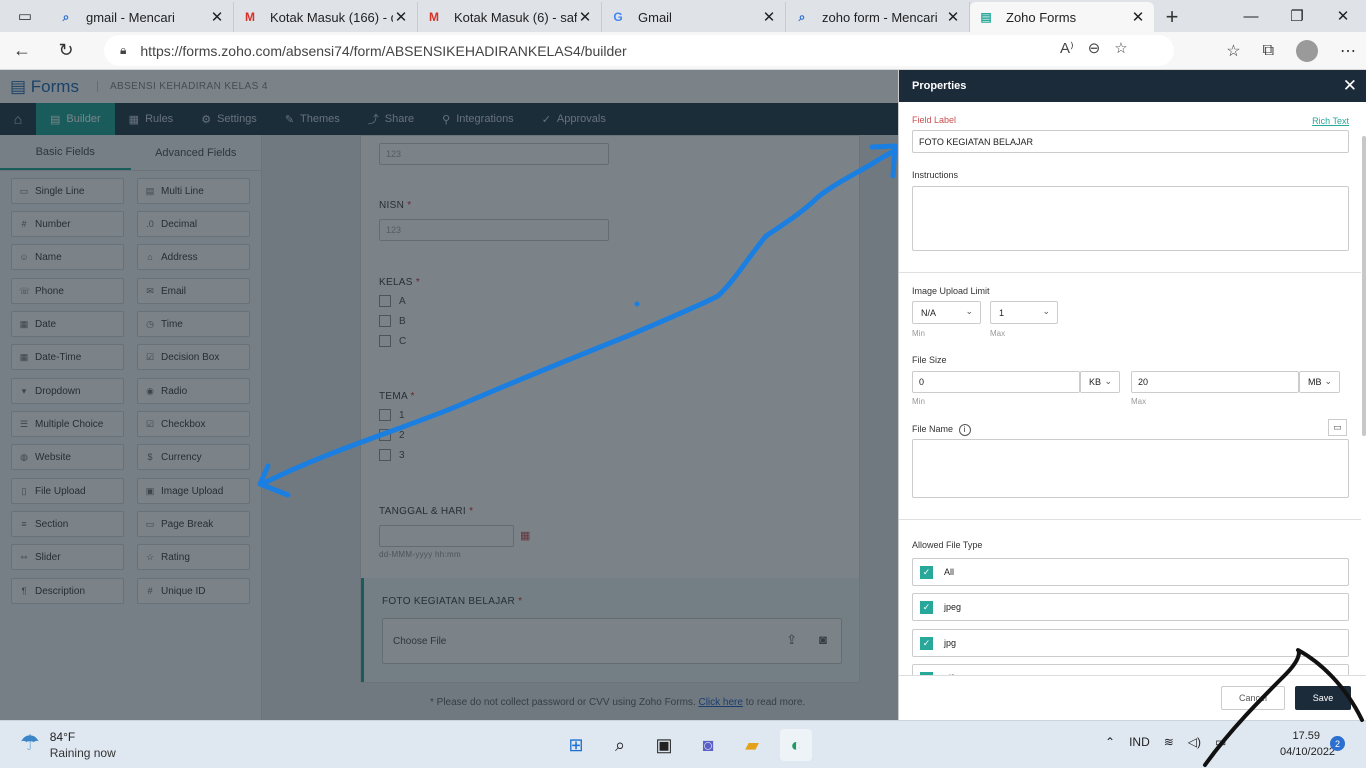 This screenshot has width=1366, height=768. I want to click on field-slider: ⇿ Slider, so click(67, 557).